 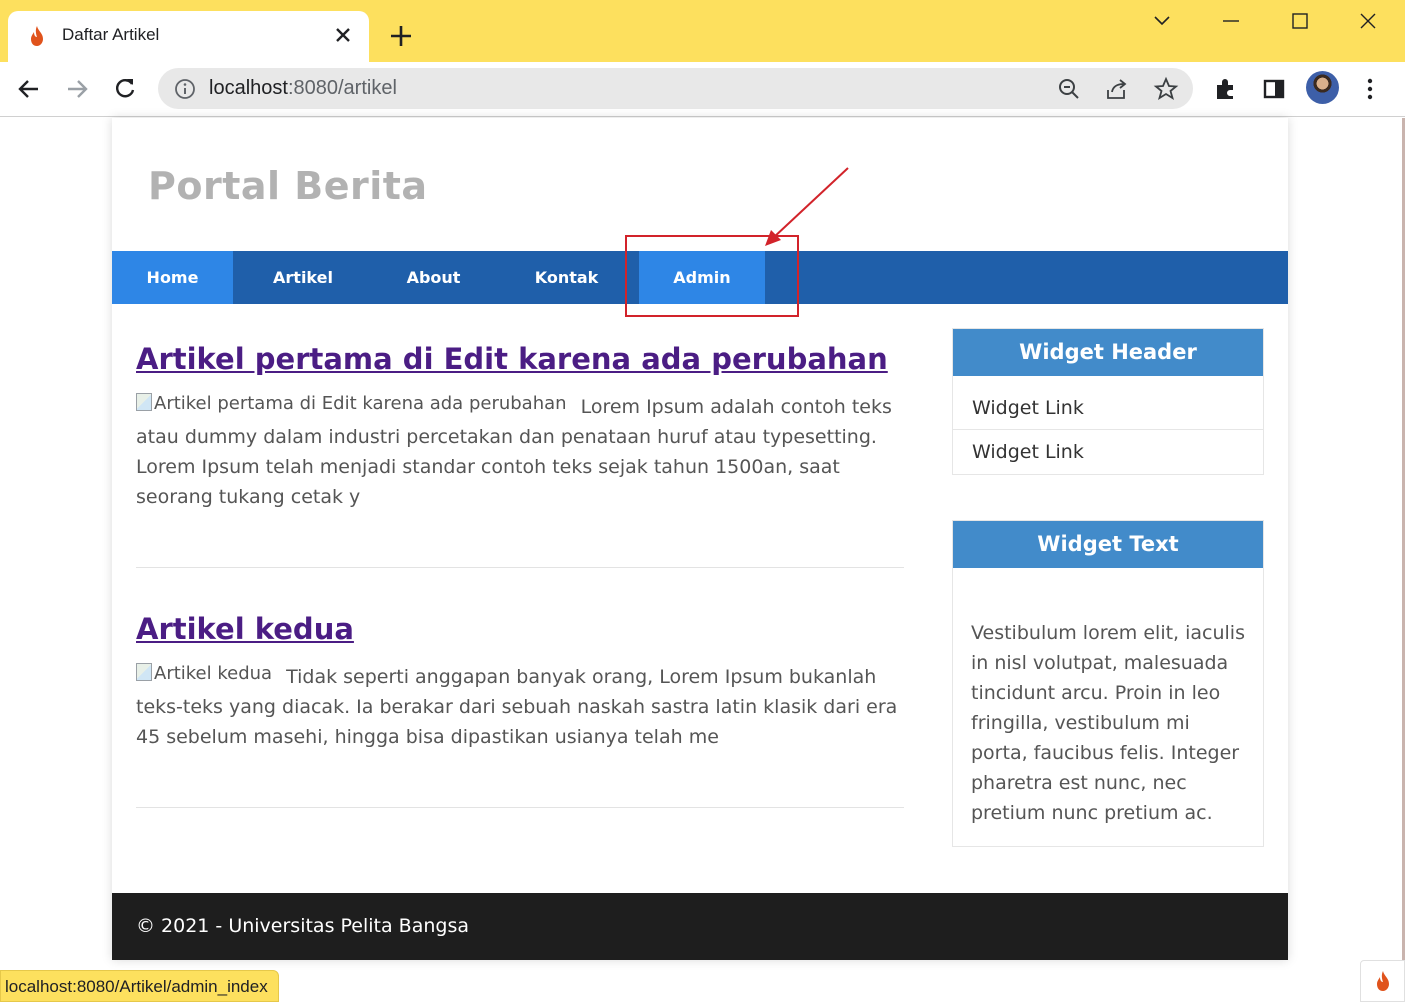 I want to click on nav-kontak: Kontak, so click(x=566, y=277).